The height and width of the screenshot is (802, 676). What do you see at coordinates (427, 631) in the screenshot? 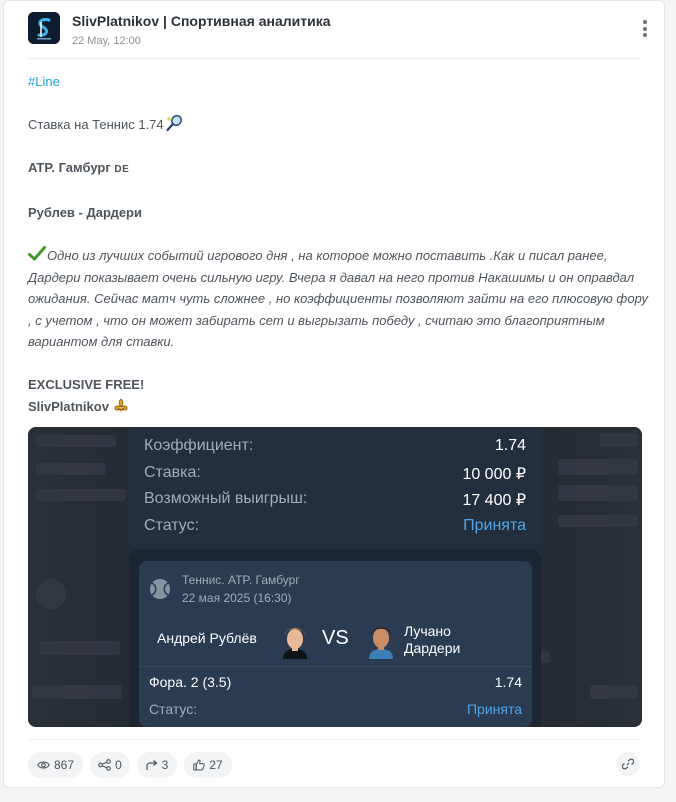
I see `player-two-first: Лучано` at bounding box center [427, 631].